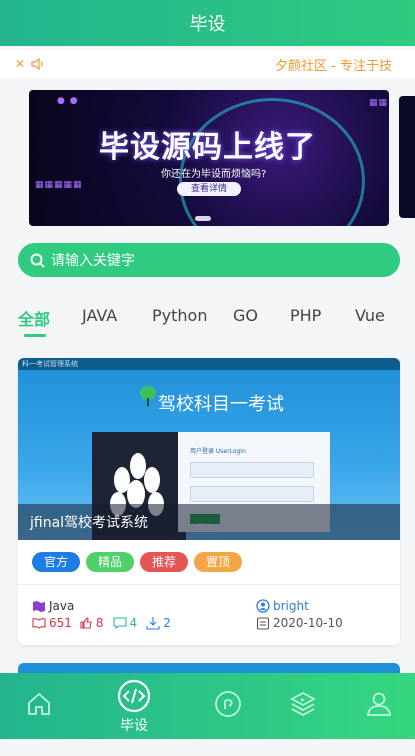 The width and height of the screenshot is (415, 756). Describe the element at coordinates (39, 623) in the screenshot. I see `book-icon` at that location.